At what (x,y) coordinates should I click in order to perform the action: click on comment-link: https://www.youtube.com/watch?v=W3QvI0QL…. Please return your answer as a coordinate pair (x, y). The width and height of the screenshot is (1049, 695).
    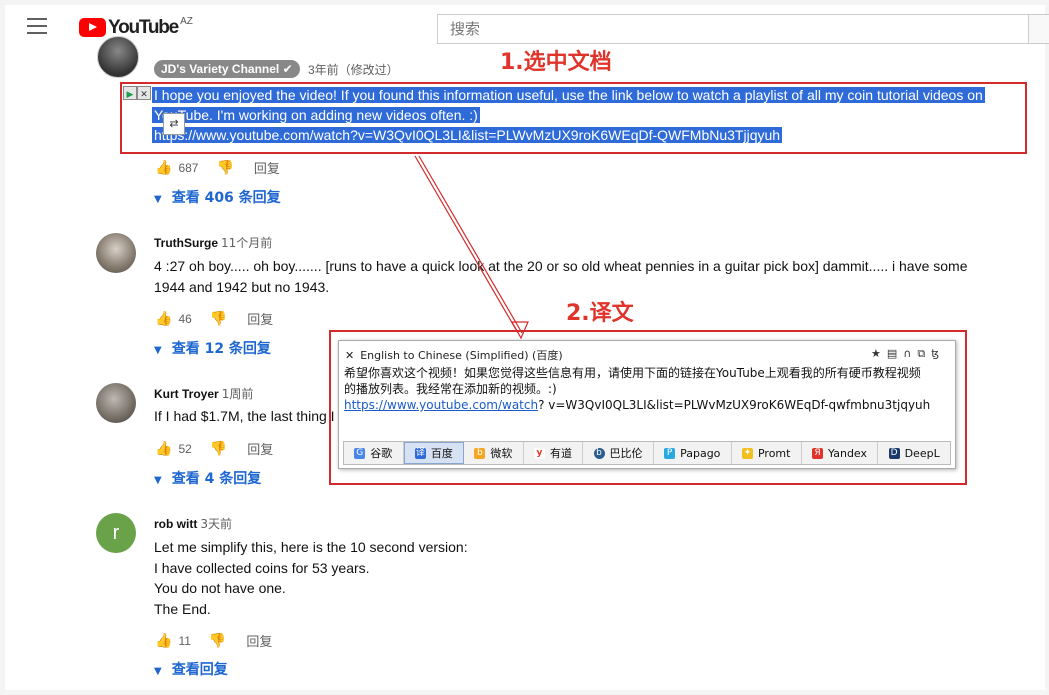
    Looking at the image, I should click on (467, 135).